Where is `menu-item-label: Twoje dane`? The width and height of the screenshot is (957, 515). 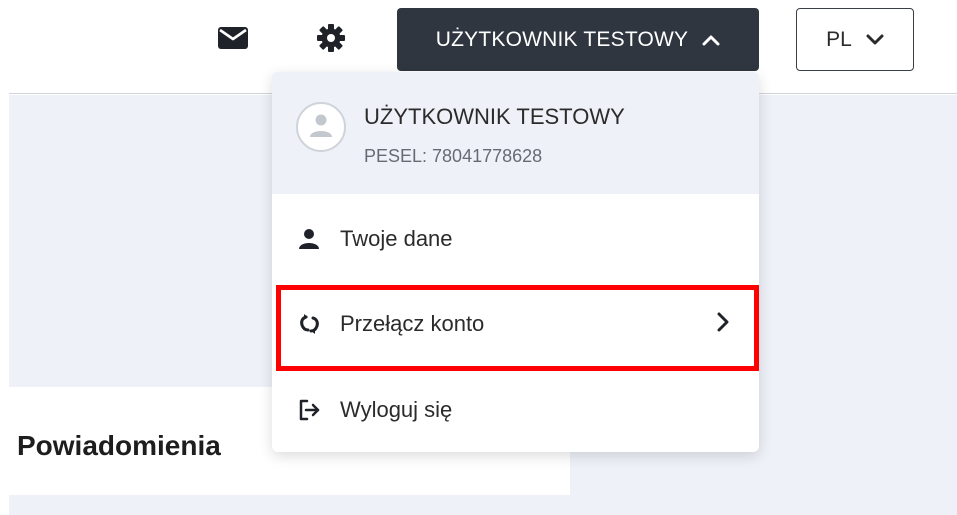
menu-item-label: Twoje dane is located at coordinates (396, 238).